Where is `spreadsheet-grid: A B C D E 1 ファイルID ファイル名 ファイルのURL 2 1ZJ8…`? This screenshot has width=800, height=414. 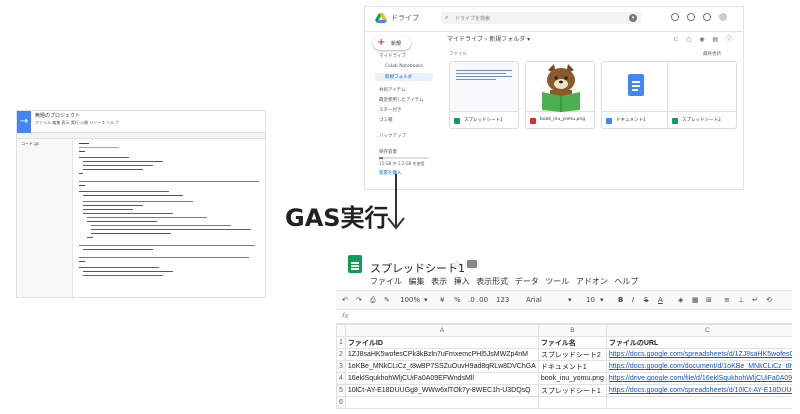 spreadsheet-grid: A B C D E 1 ファイルID ファイル名 ファイルのURL 2 1ZJ8… is located at coordinates (564, 366).